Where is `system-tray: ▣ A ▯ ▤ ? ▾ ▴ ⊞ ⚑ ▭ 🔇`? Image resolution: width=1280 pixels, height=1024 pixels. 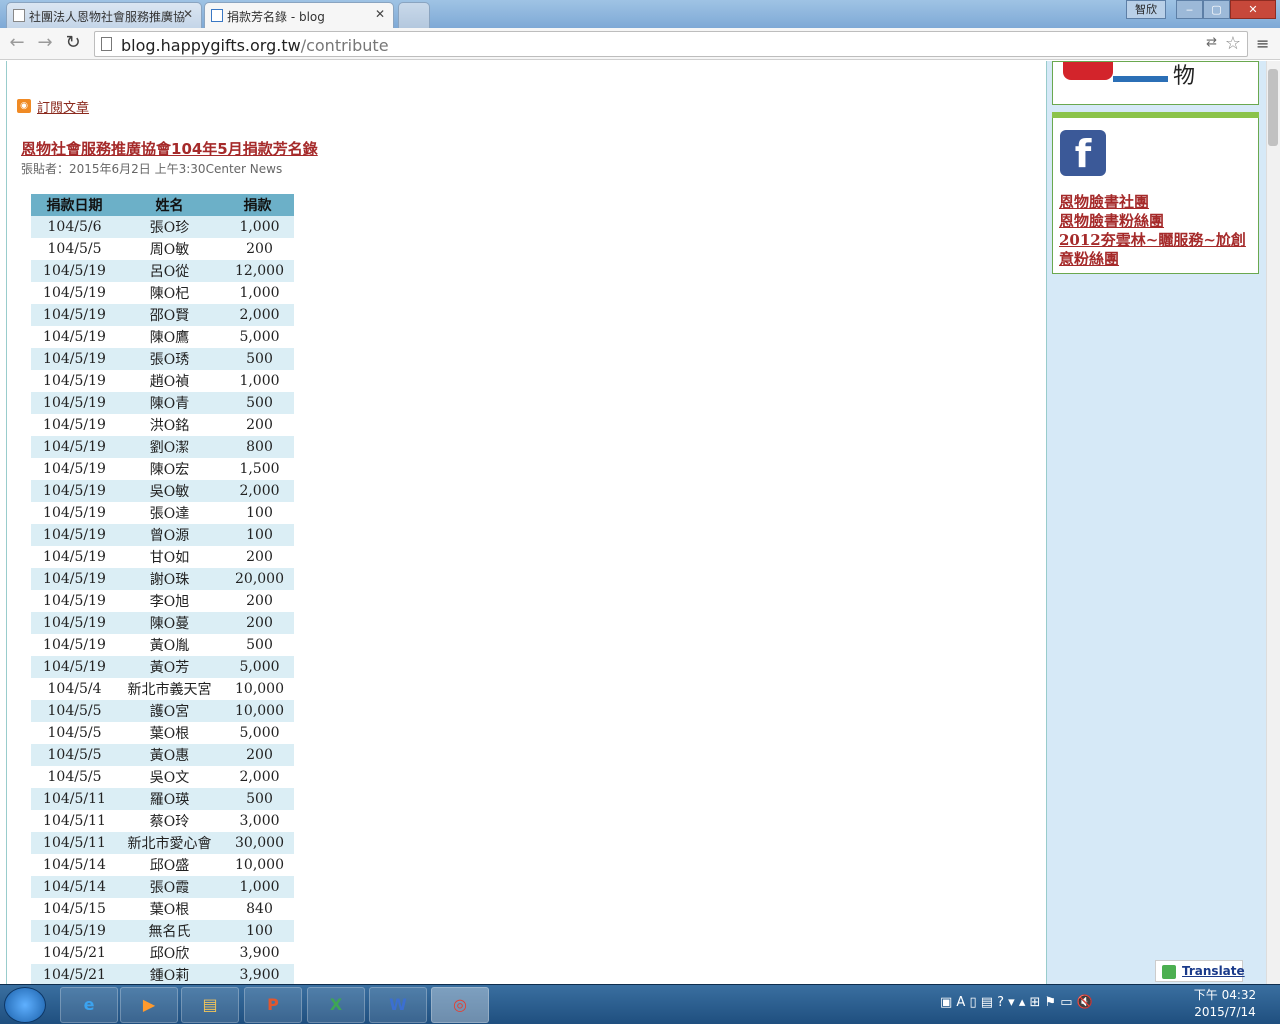 system-tray: ▣ A ▯ ▤ ? ▾ ▴ ⊞ ⚑ ▭ 🔇 is located at coordinates (1016, 1002).